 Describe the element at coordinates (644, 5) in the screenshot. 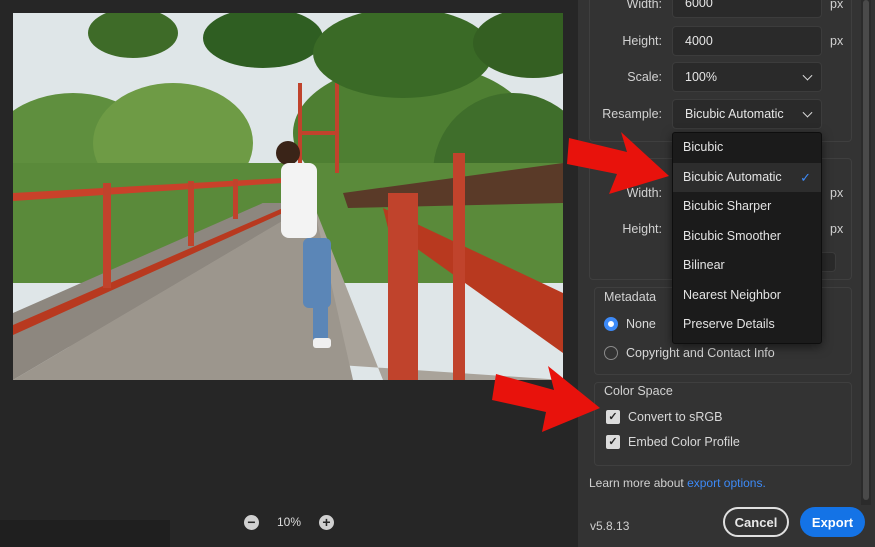

I see `width-label: Width:` at that location.